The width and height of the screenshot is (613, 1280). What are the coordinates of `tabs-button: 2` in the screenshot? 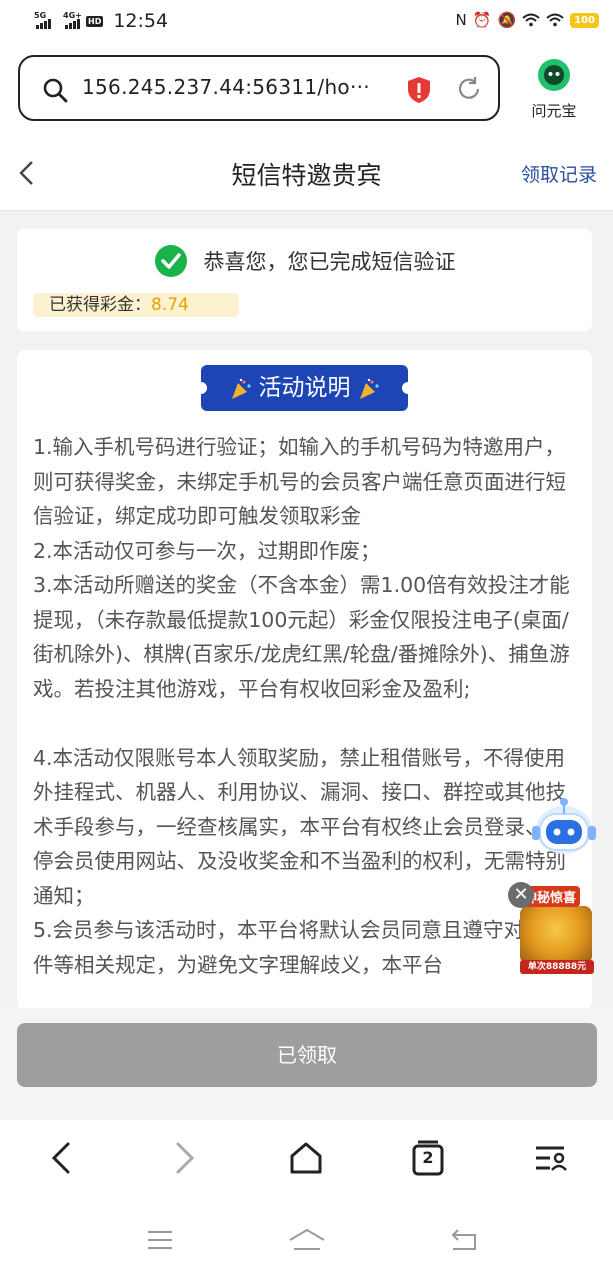 It's located at (428, 1158).